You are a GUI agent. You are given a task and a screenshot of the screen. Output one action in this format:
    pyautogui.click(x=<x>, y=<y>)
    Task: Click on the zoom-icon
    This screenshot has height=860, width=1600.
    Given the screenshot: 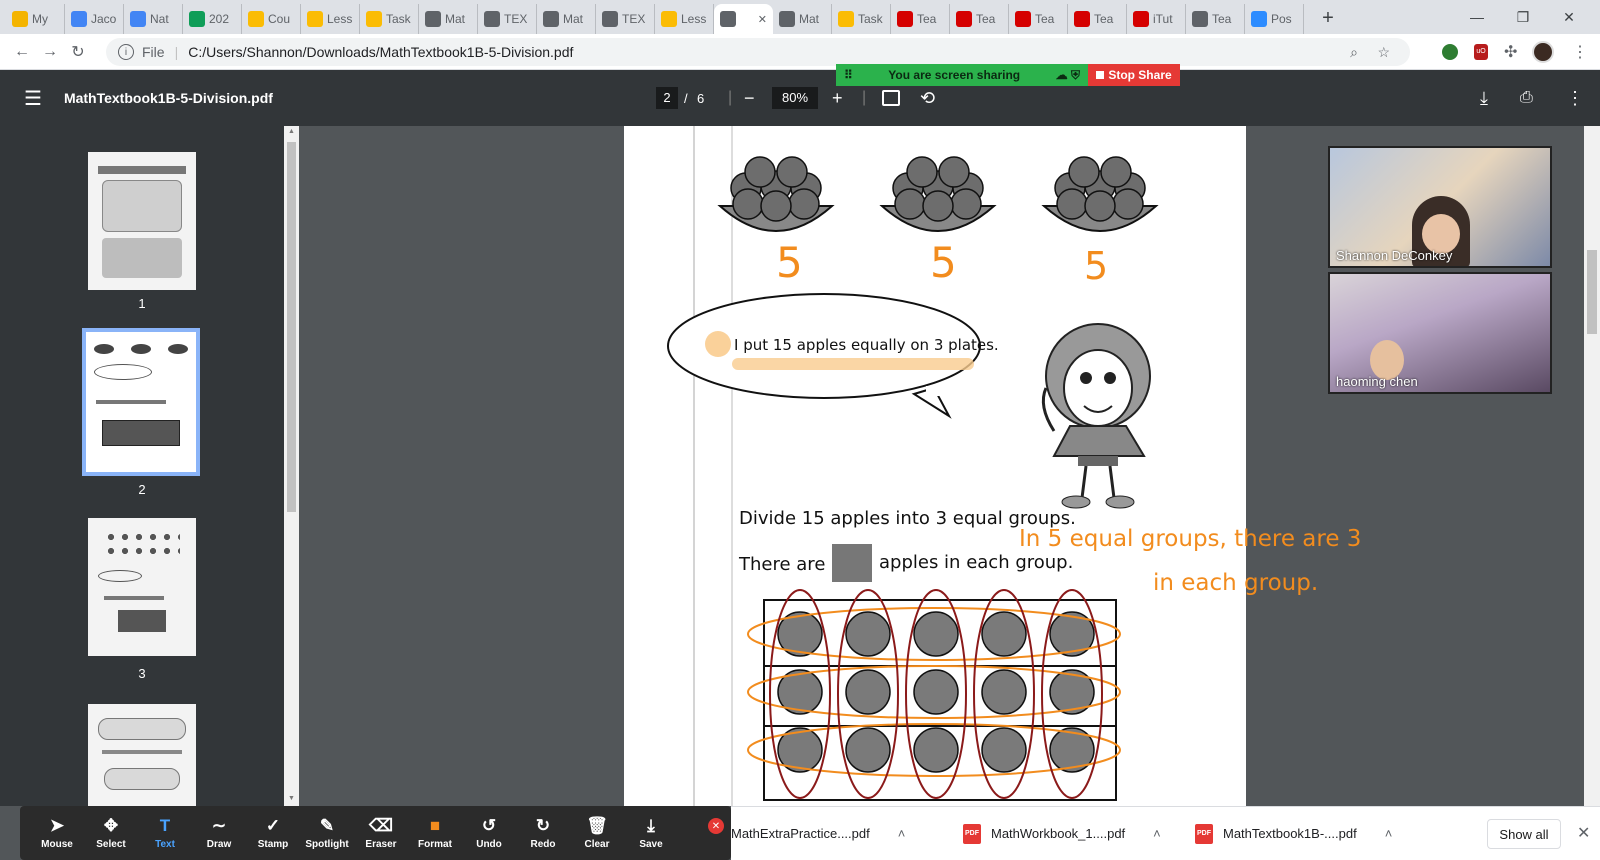 What is the action you would take?
    pyautogui.click(x=1259, y=19)
    